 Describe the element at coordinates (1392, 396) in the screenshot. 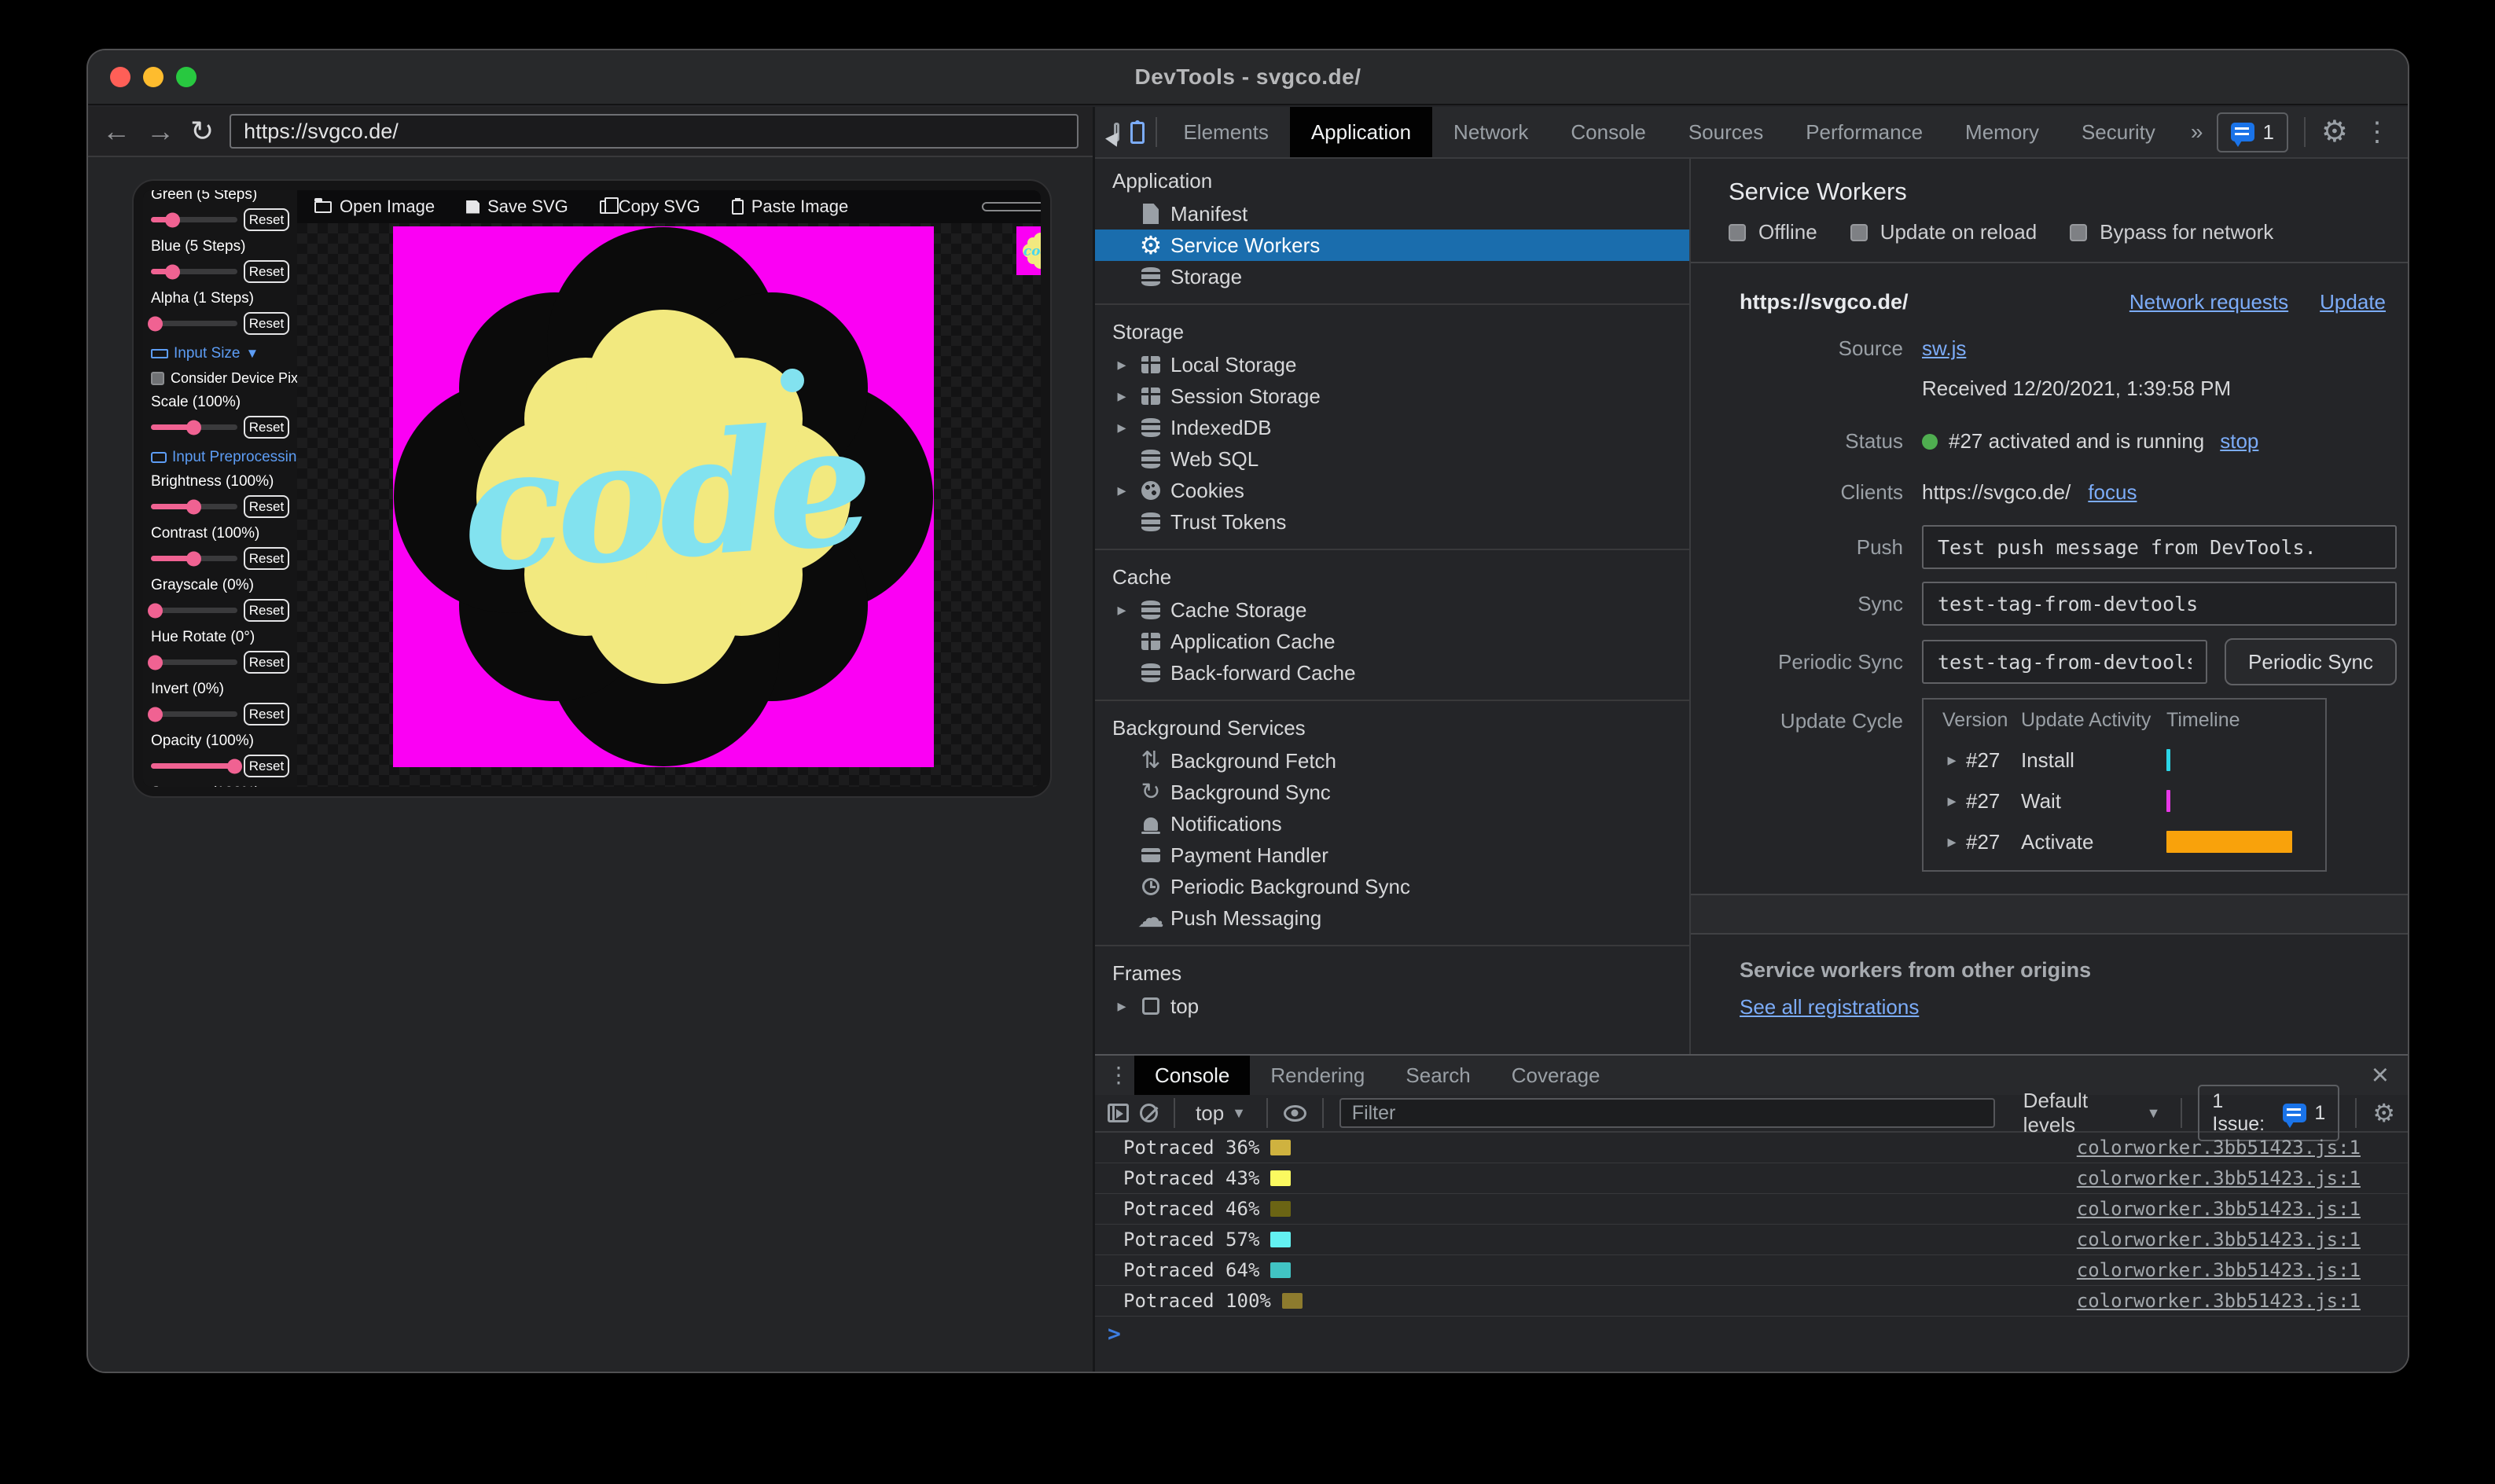

I see `sidebar-item-session-storage: ▸ Session Storage` at that location.